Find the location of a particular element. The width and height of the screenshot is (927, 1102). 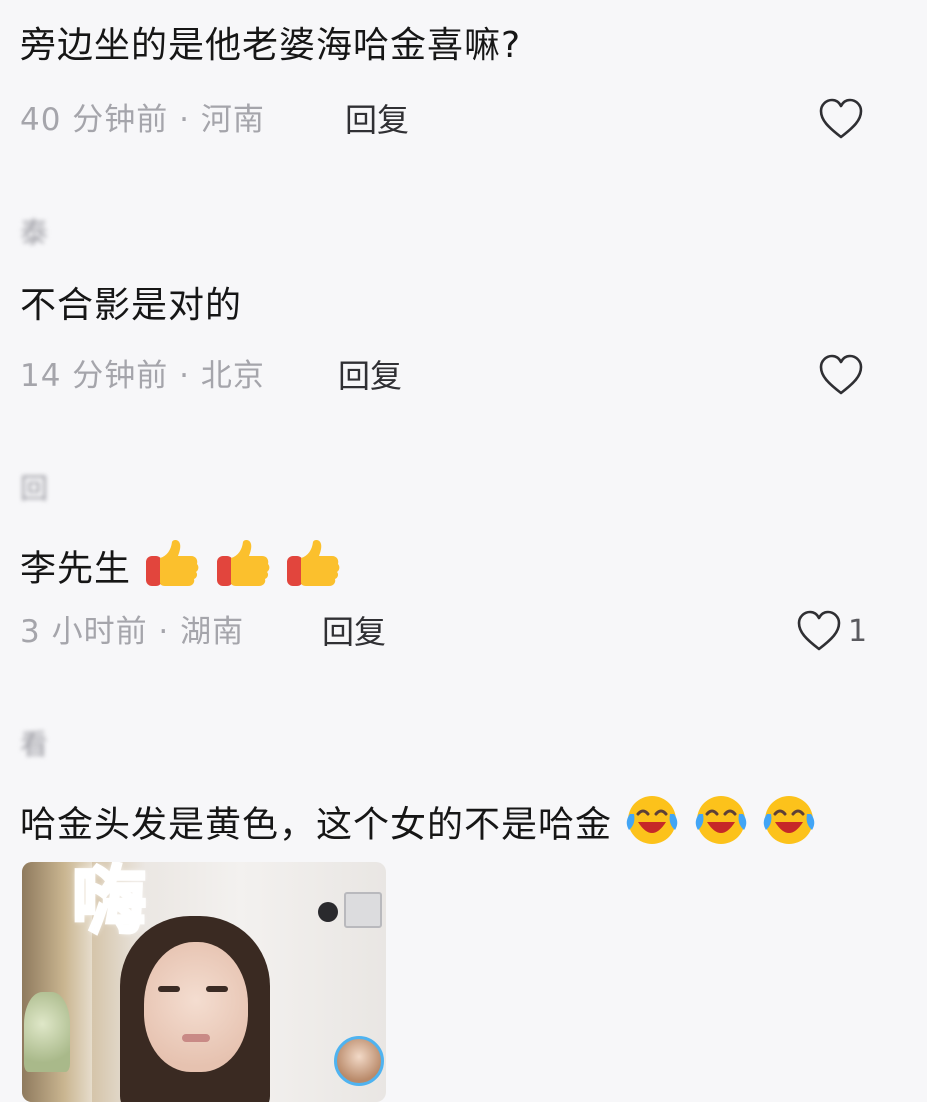

avatar is located at coordinates (359, 1061).